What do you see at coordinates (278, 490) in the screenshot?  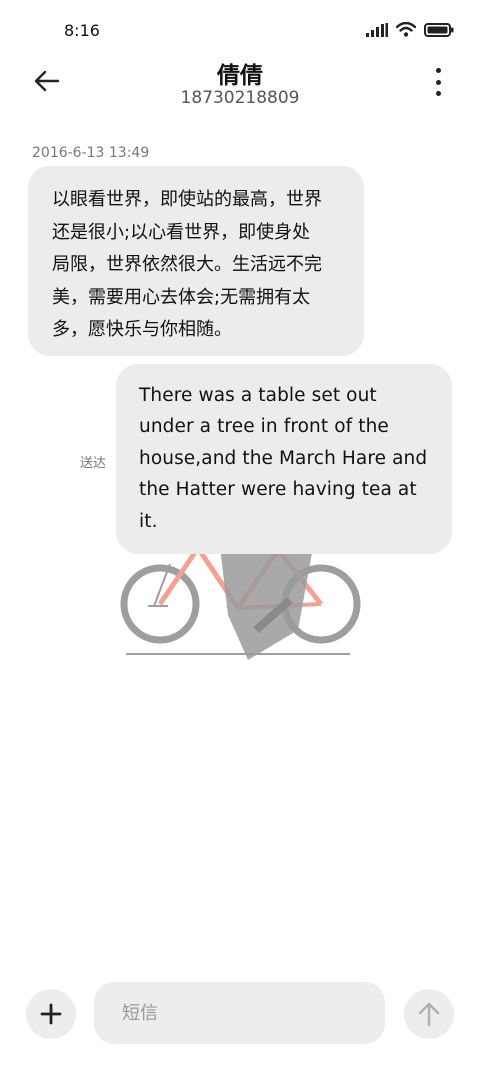 I see `message-line: the Hatter were having tea at` at bounding box center [278, 490].